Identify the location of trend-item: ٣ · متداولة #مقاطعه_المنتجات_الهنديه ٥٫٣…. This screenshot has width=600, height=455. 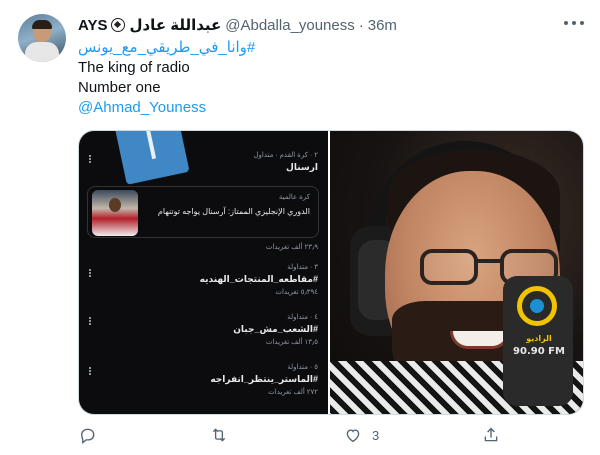
(259, 279).